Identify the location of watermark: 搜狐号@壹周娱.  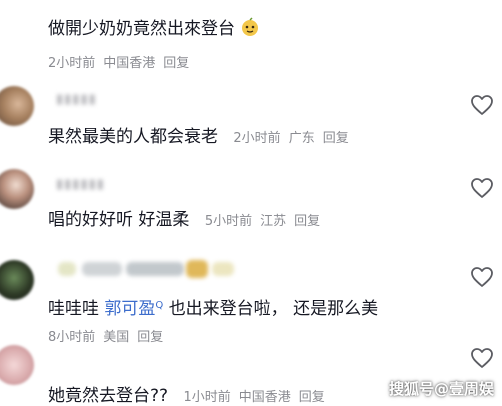
(441, 389).